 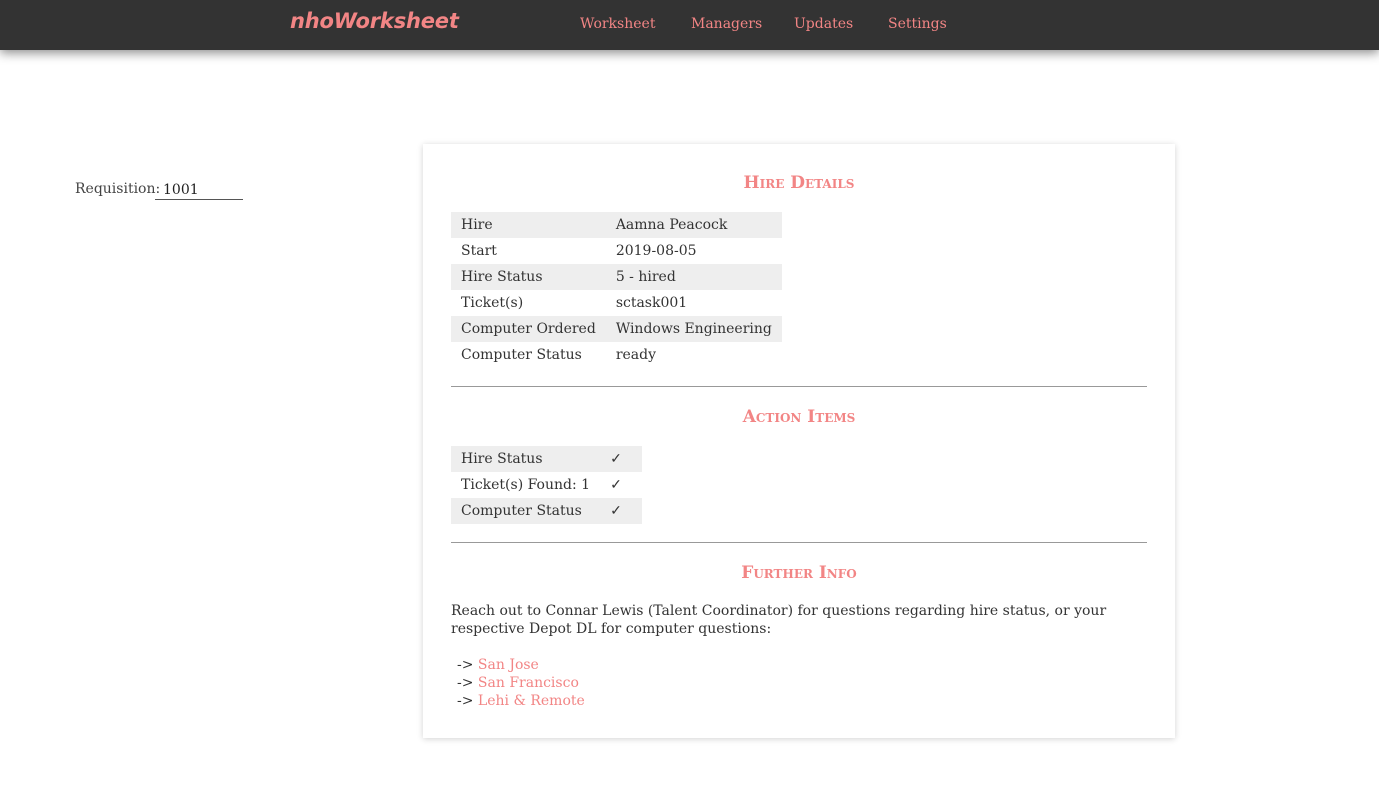 I want to click on link-lehi-remote: Lehi & Remote, so click(x=531, y=701).